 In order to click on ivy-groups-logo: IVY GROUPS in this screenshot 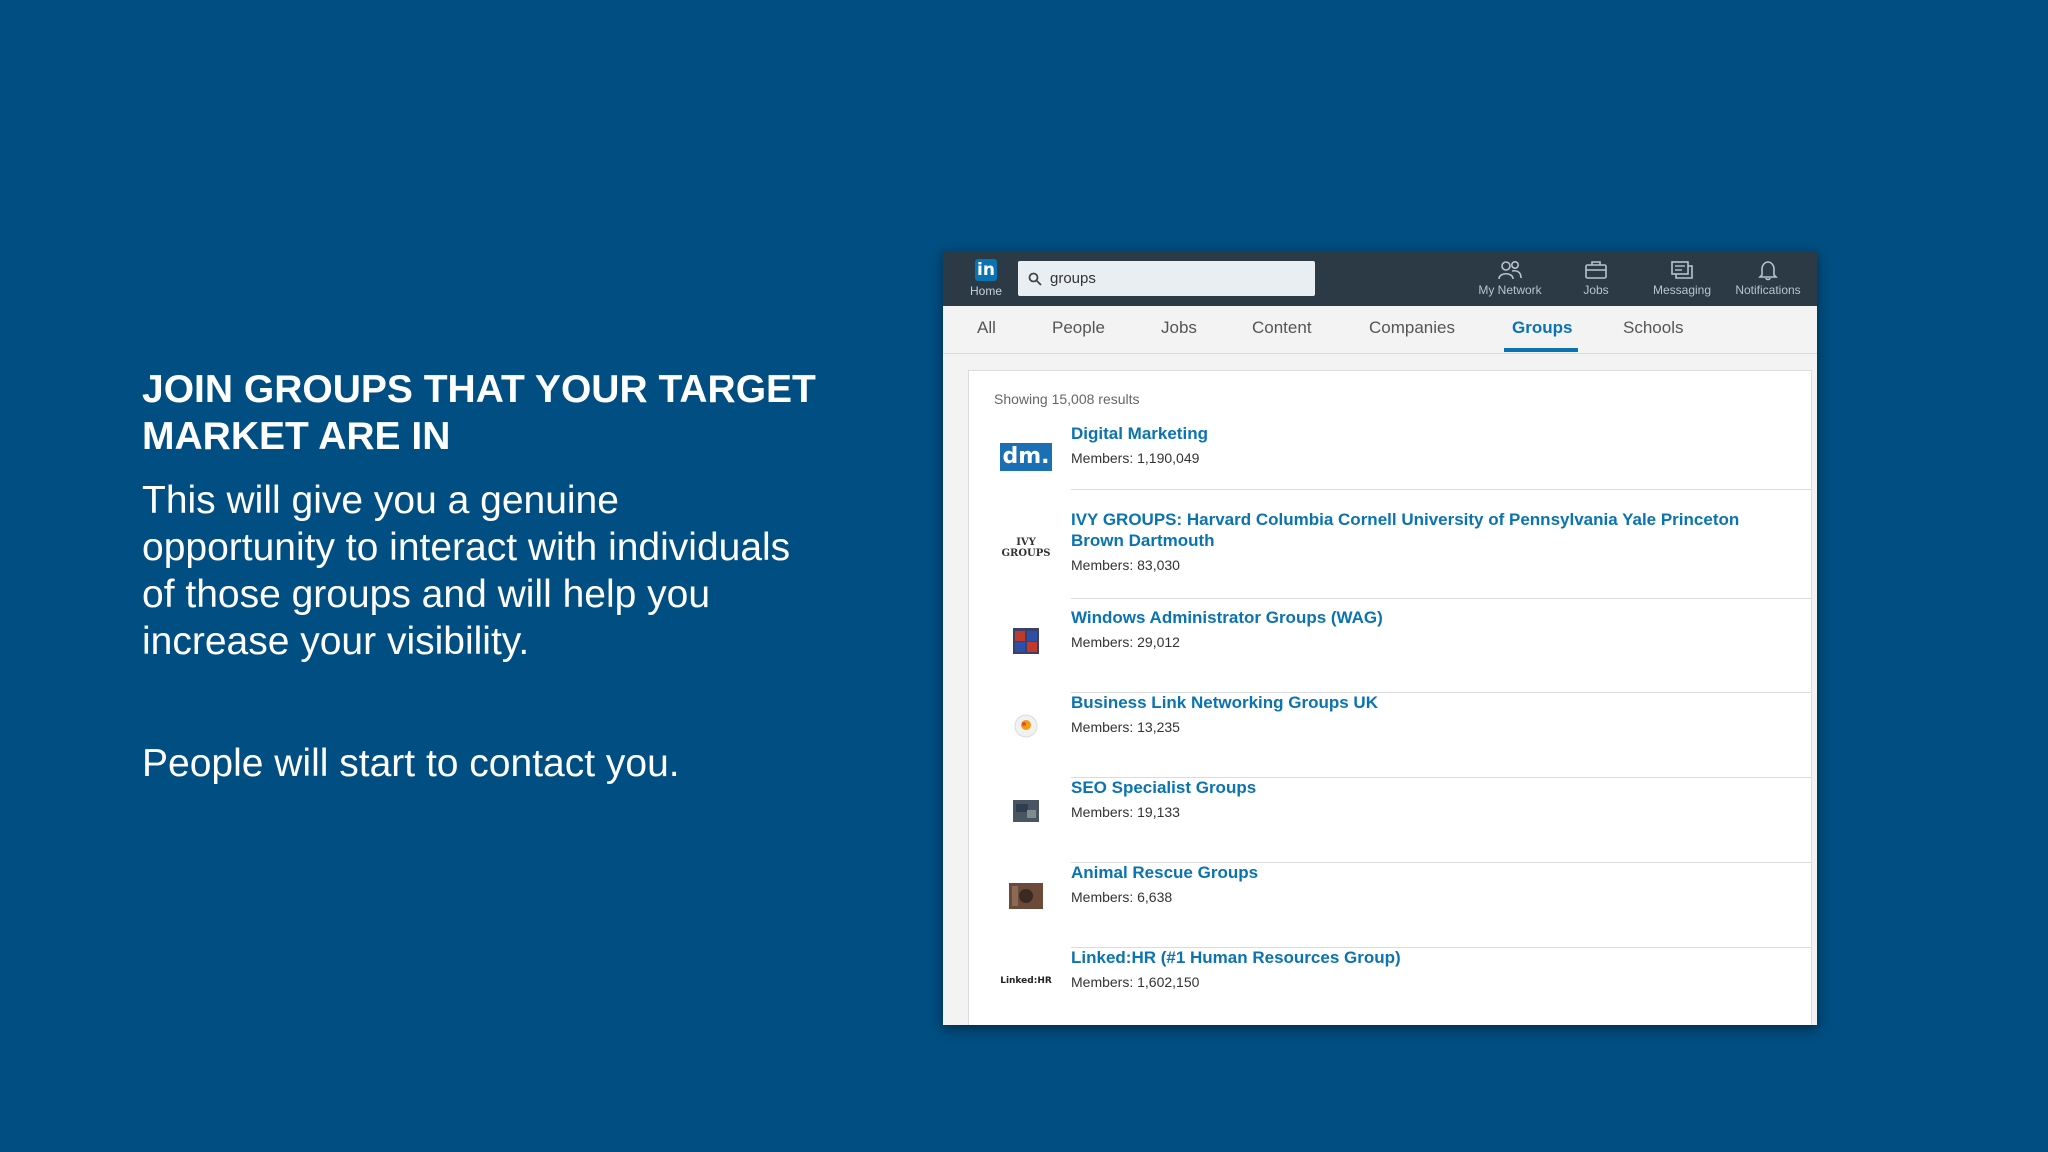, I will do `click(1026, 548)`.